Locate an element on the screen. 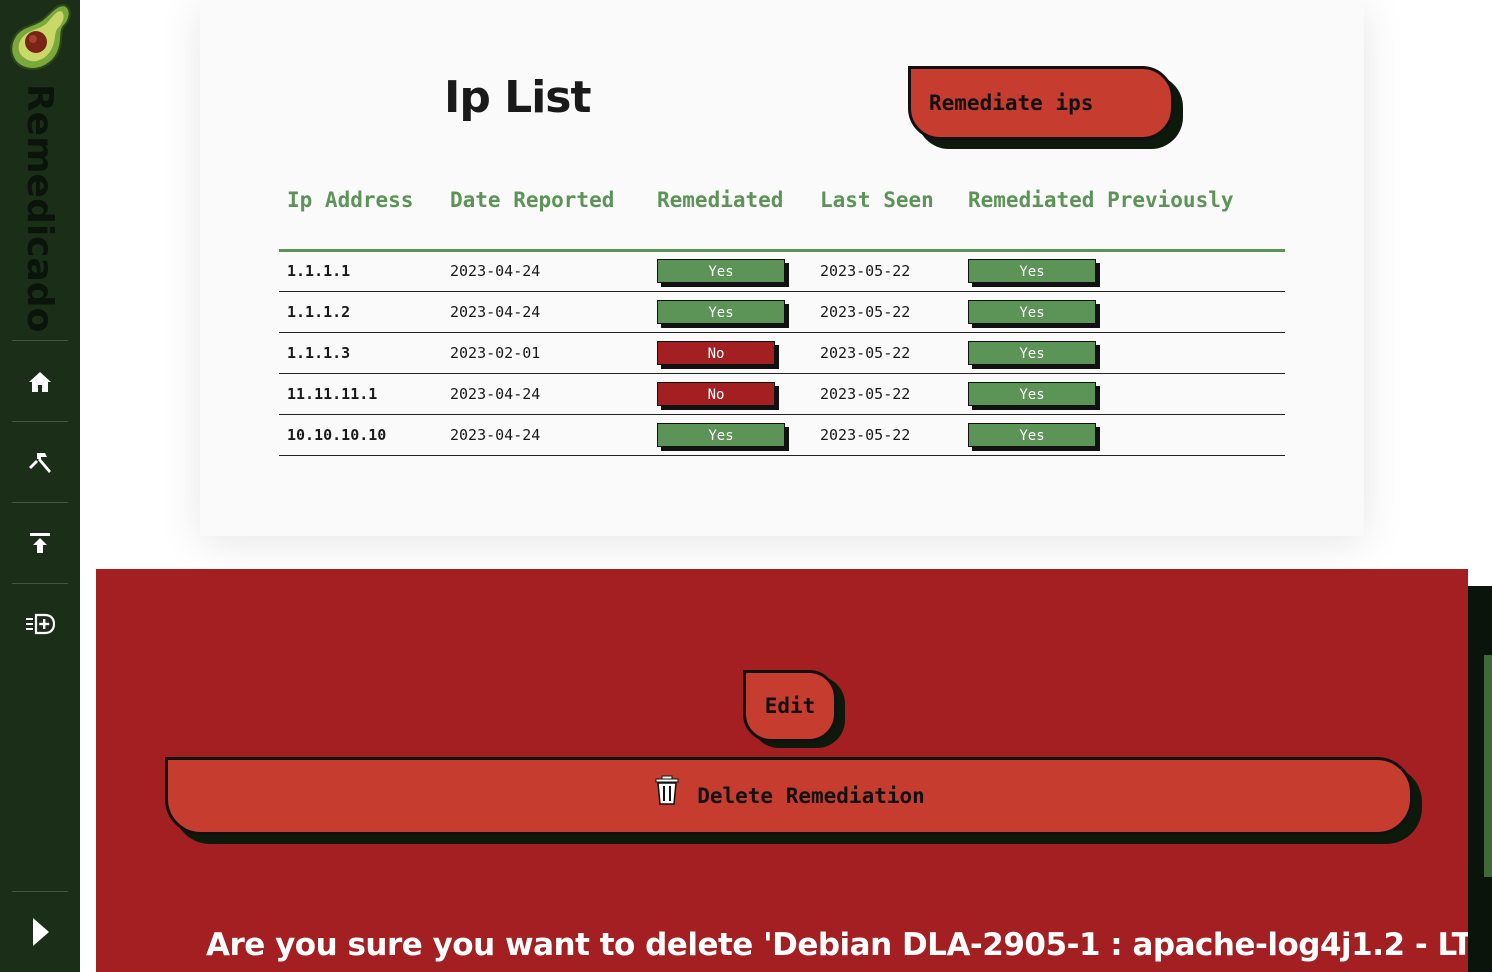  page-title: Ip List is located at coordinates (518, 97).